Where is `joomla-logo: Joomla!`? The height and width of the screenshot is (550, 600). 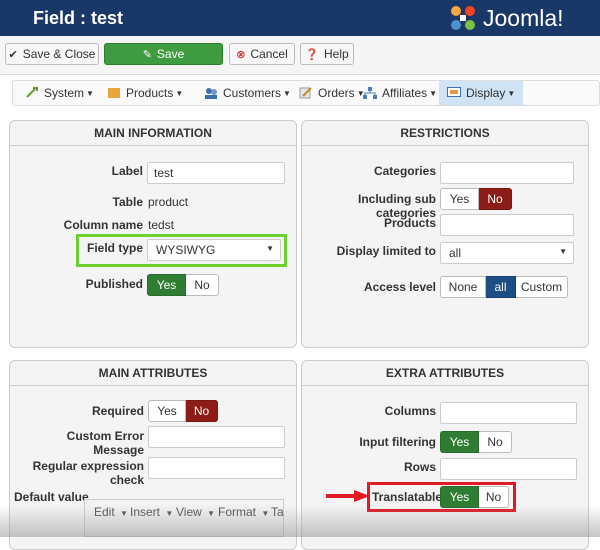 joomla-logo: Joomla! is located at coordinates (521, 18).